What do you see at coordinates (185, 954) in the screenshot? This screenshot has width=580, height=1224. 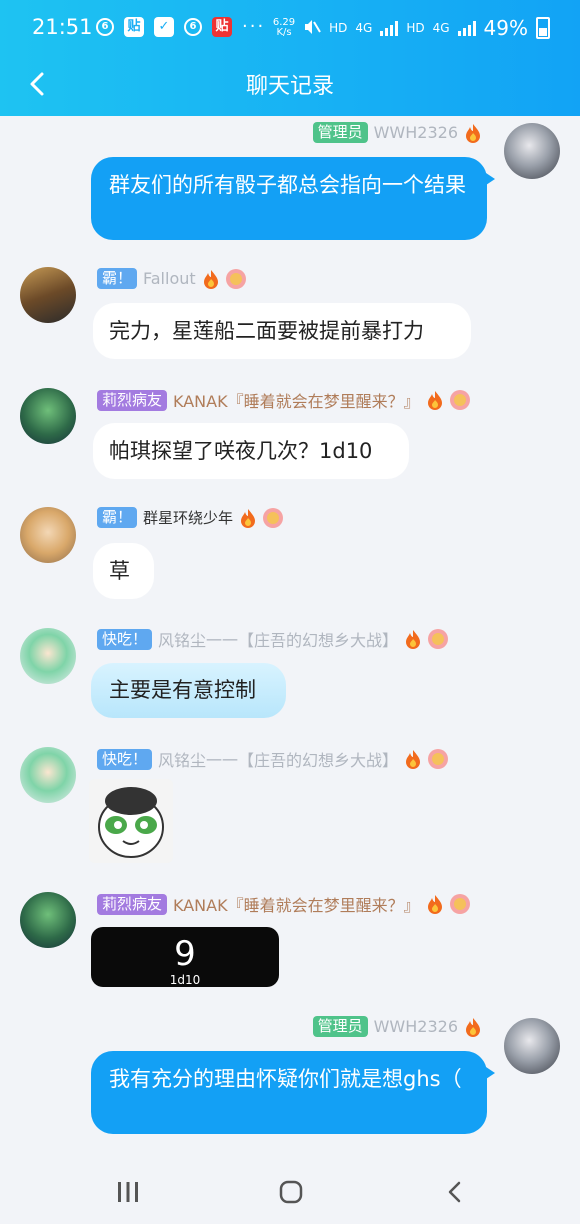 I see `dice-value: 9` at bounding box center [185, 954].